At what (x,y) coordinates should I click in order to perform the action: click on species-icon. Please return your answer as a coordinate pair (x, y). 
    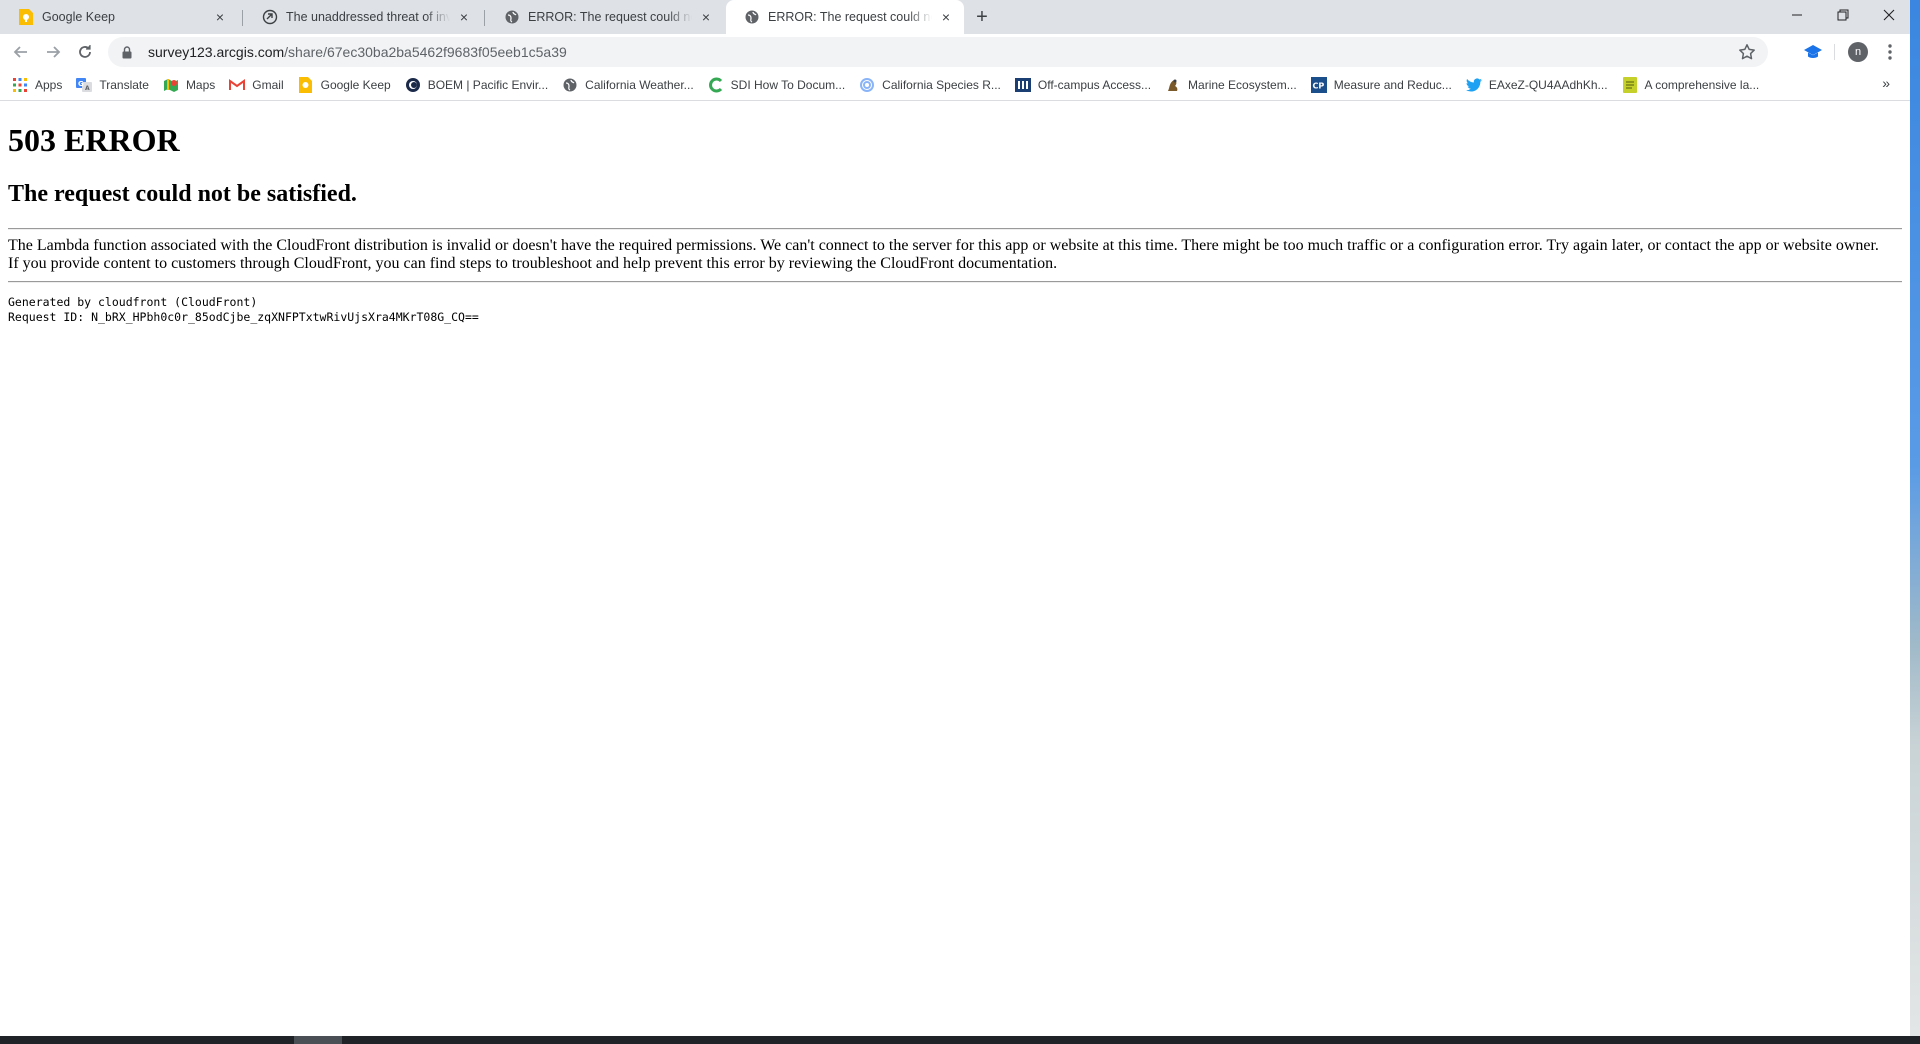
    Looking at the image, I should click on (867, 85).